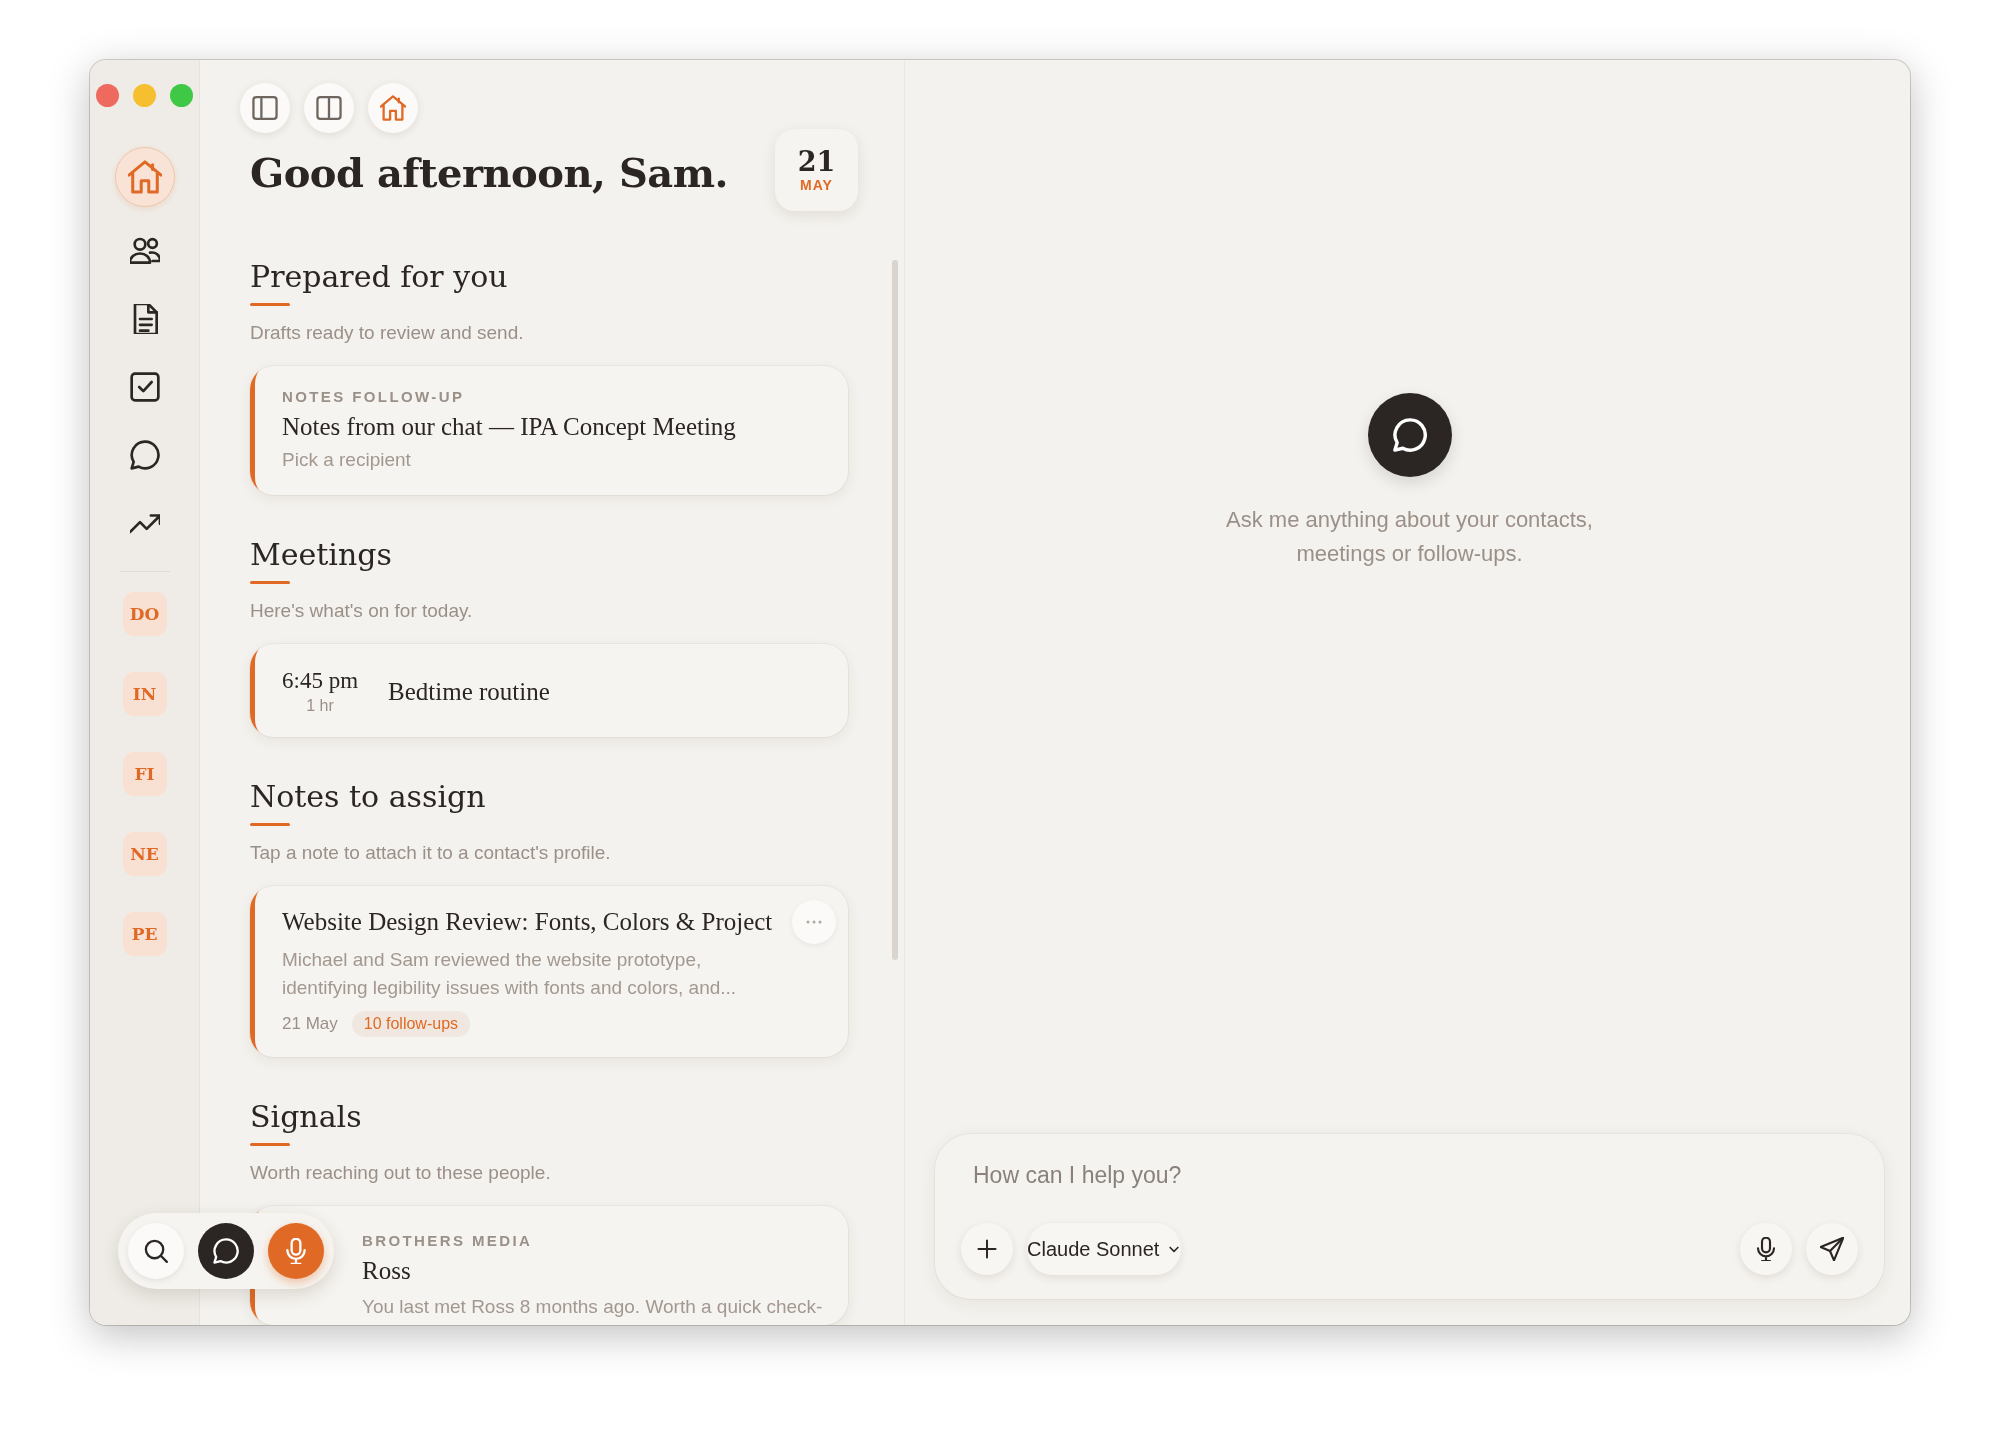 This screenshot has width=2000, height=1445. I want to click on section-heading: Signals, so click(306, 1117).